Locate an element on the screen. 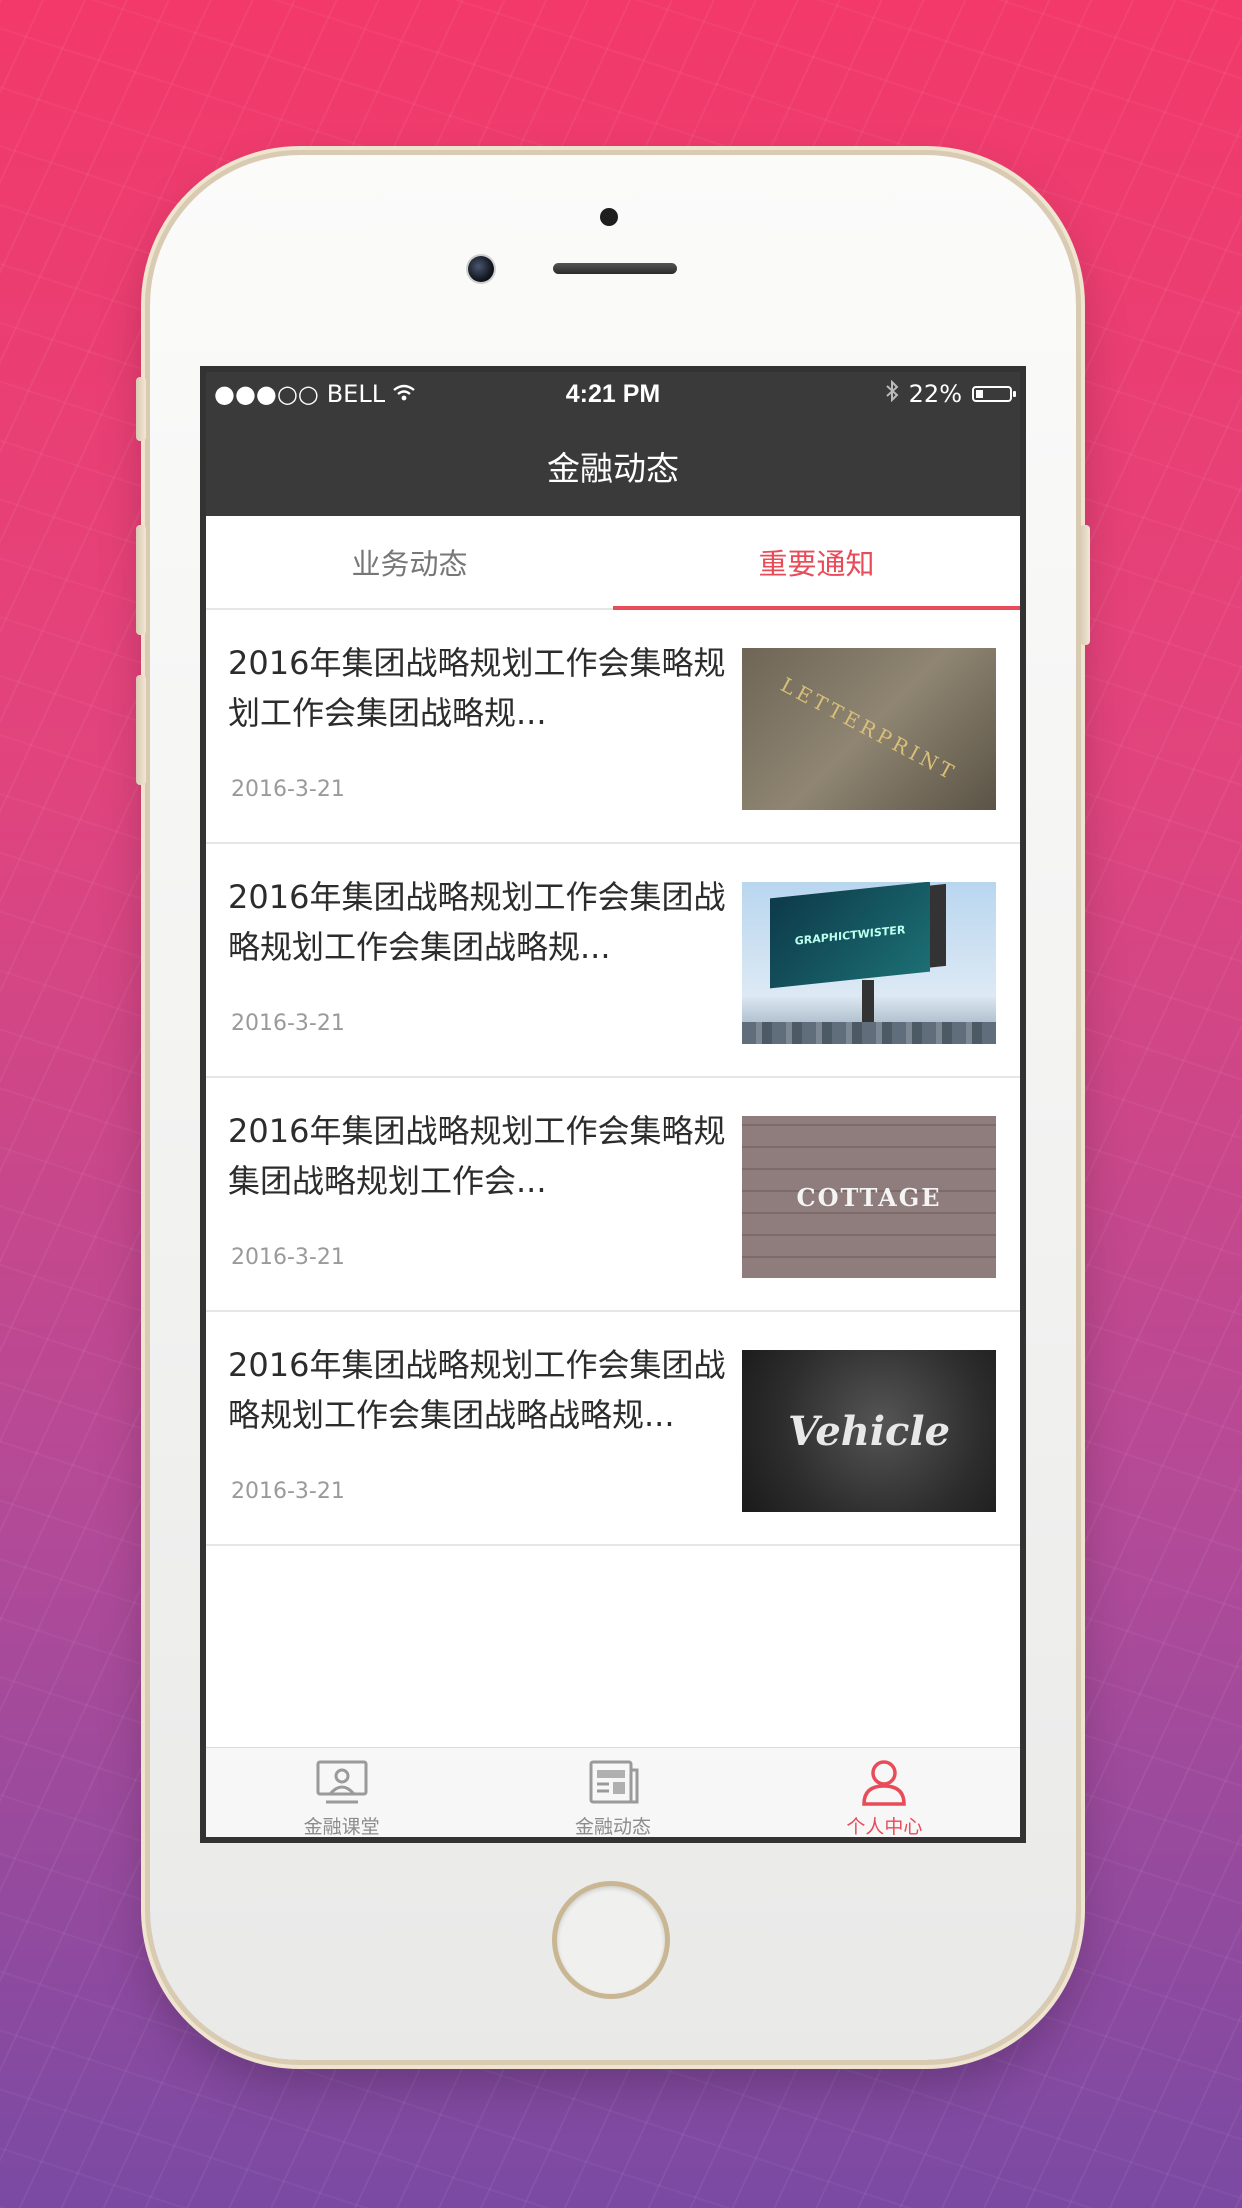  tabbar-item-personal-center: 个人中心 is located at coordinates (884, 1793).